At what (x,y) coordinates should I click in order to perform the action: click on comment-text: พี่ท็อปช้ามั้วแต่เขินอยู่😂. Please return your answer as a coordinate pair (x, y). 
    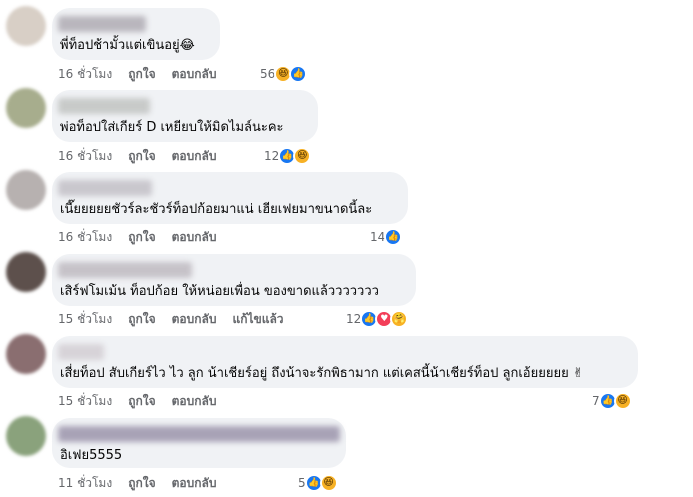
    Looking at the image, I should click on (127, 45).